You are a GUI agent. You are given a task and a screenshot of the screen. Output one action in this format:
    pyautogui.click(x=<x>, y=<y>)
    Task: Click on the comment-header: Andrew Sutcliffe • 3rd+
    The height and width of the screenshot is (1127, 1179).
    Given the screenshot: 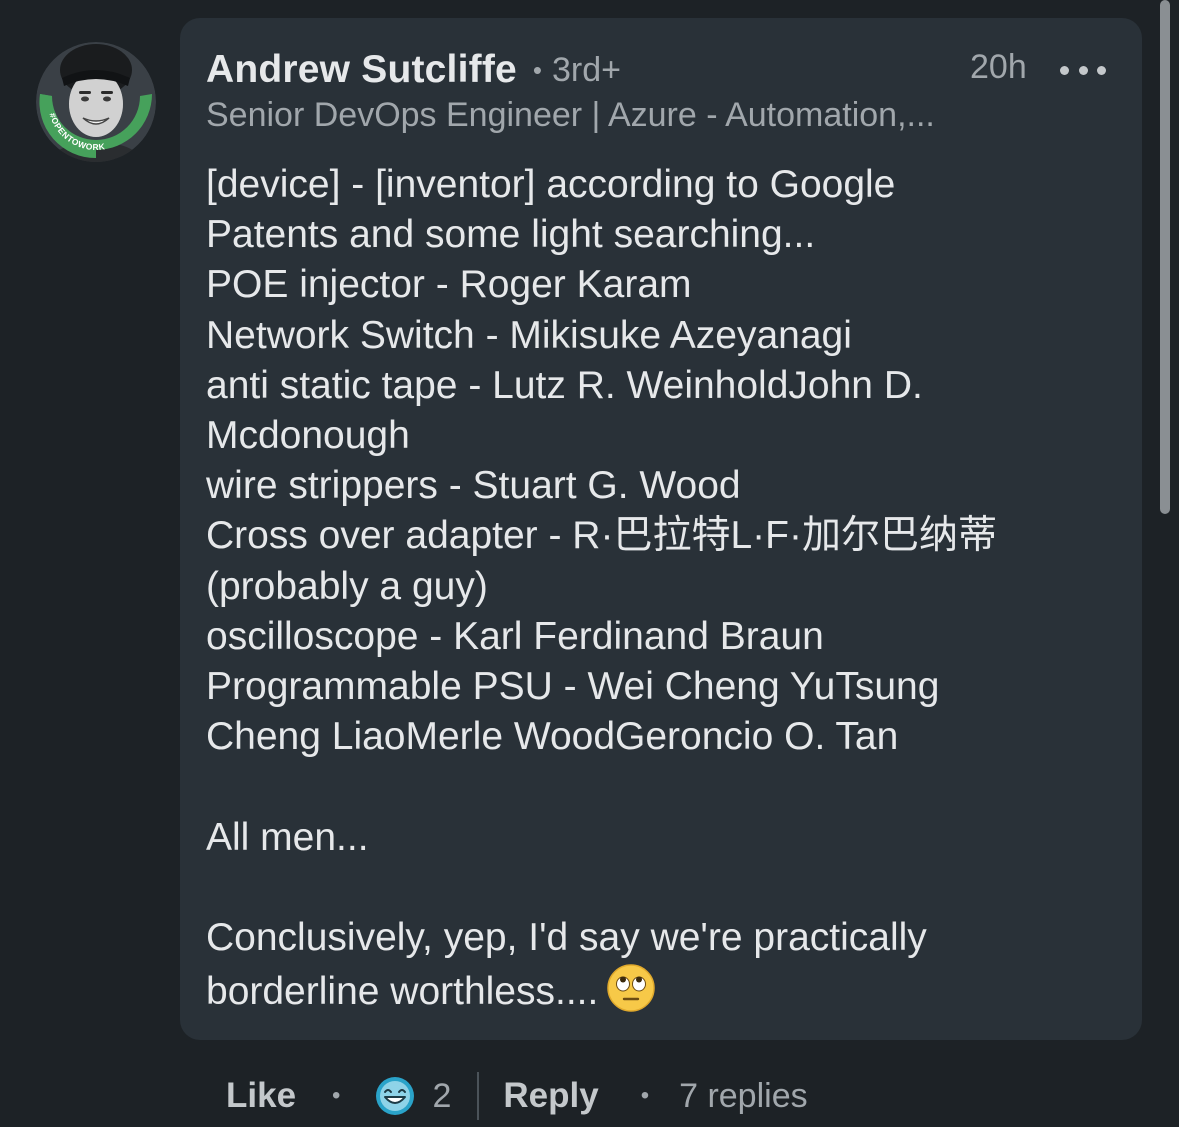 What is the action you would take?
    pyautogui.click(x=413, y=70)
    